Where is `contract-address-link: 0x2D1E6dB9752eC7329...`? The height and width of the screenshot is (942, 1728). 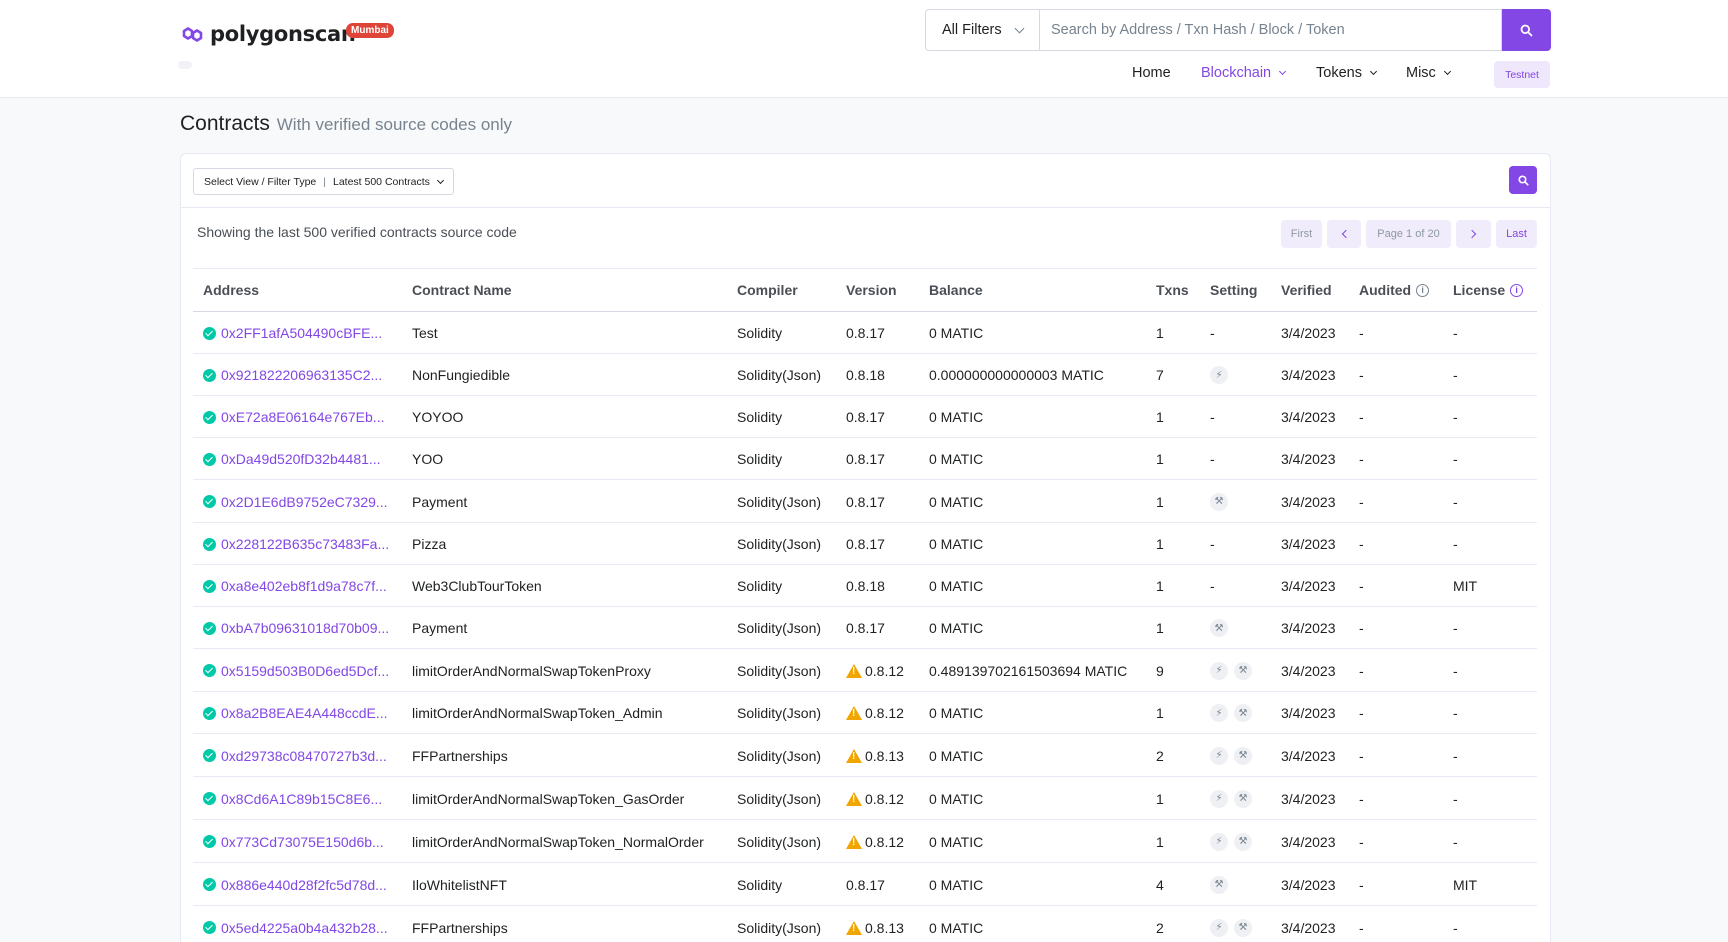
contract-address-link: 0x2D1E6dB9752eC7329... is located at coordinates (304, 502).